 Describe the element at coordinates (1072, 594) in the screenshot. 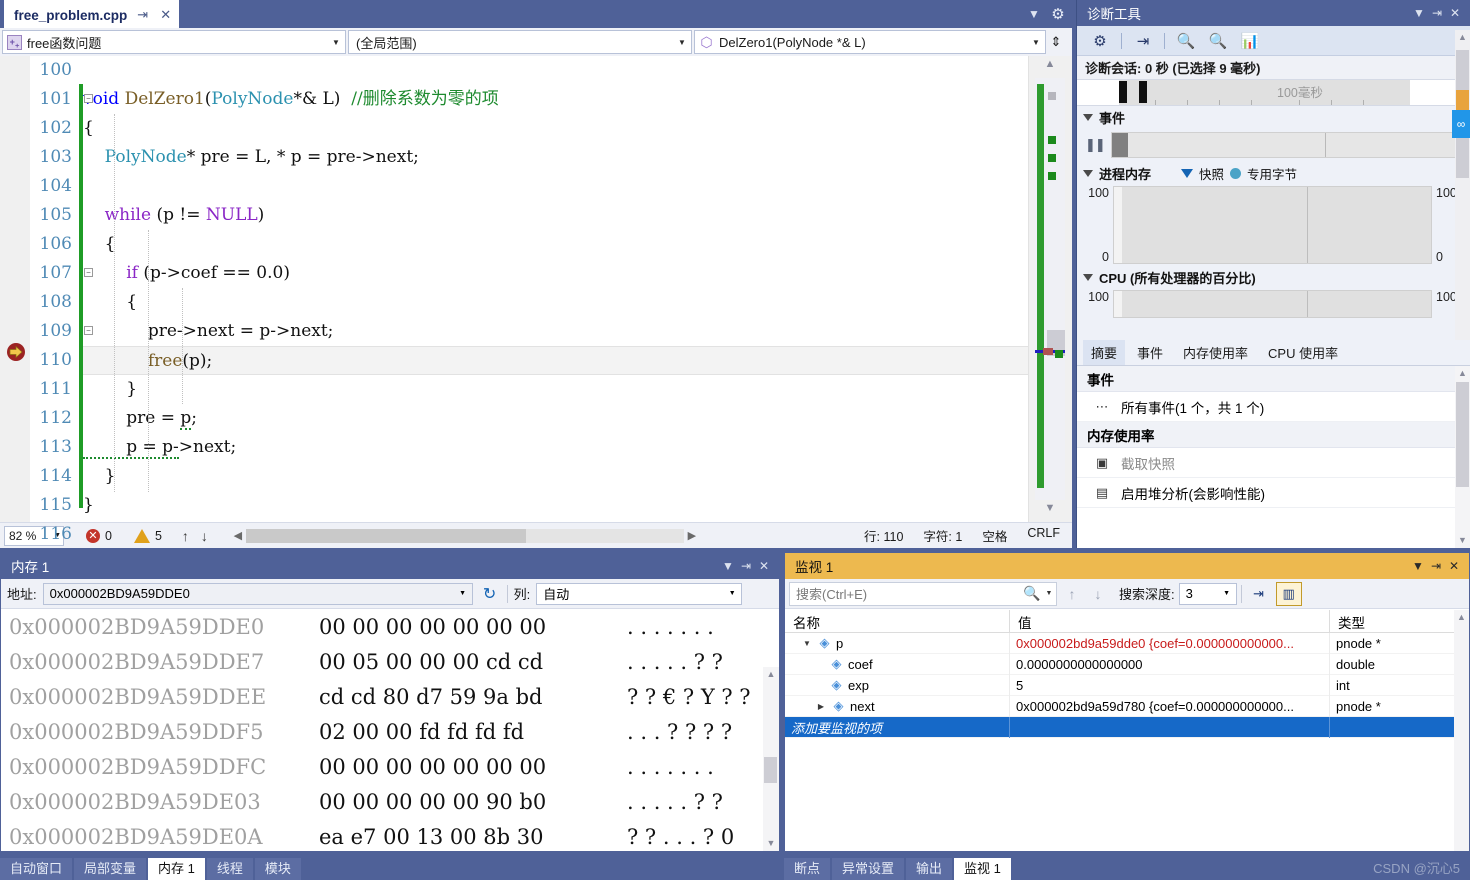

I see `arrow-up-icon: ↑` at that location.